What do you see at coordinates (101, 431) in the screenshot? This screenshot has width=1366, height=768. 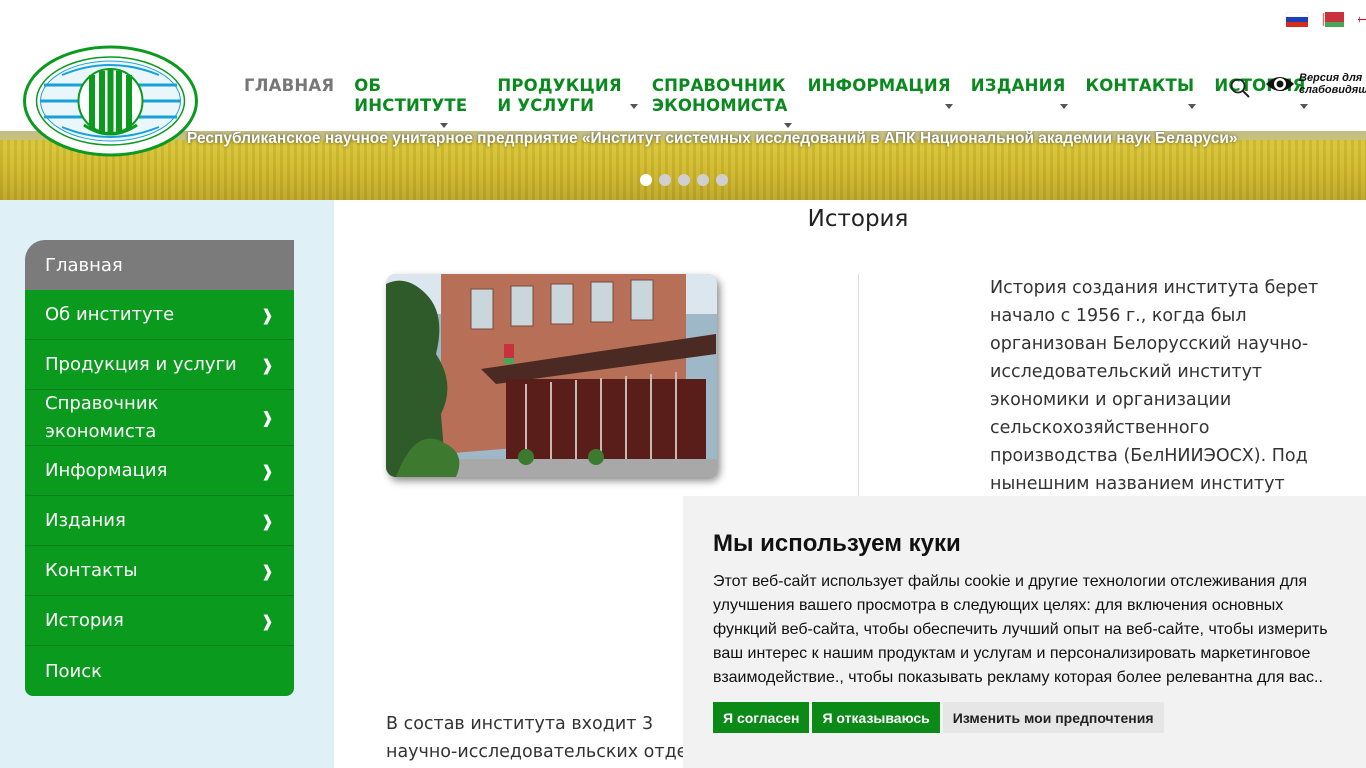 I see `sidebar-item-label-line2: экономиста` at bounding box center [101, 431].